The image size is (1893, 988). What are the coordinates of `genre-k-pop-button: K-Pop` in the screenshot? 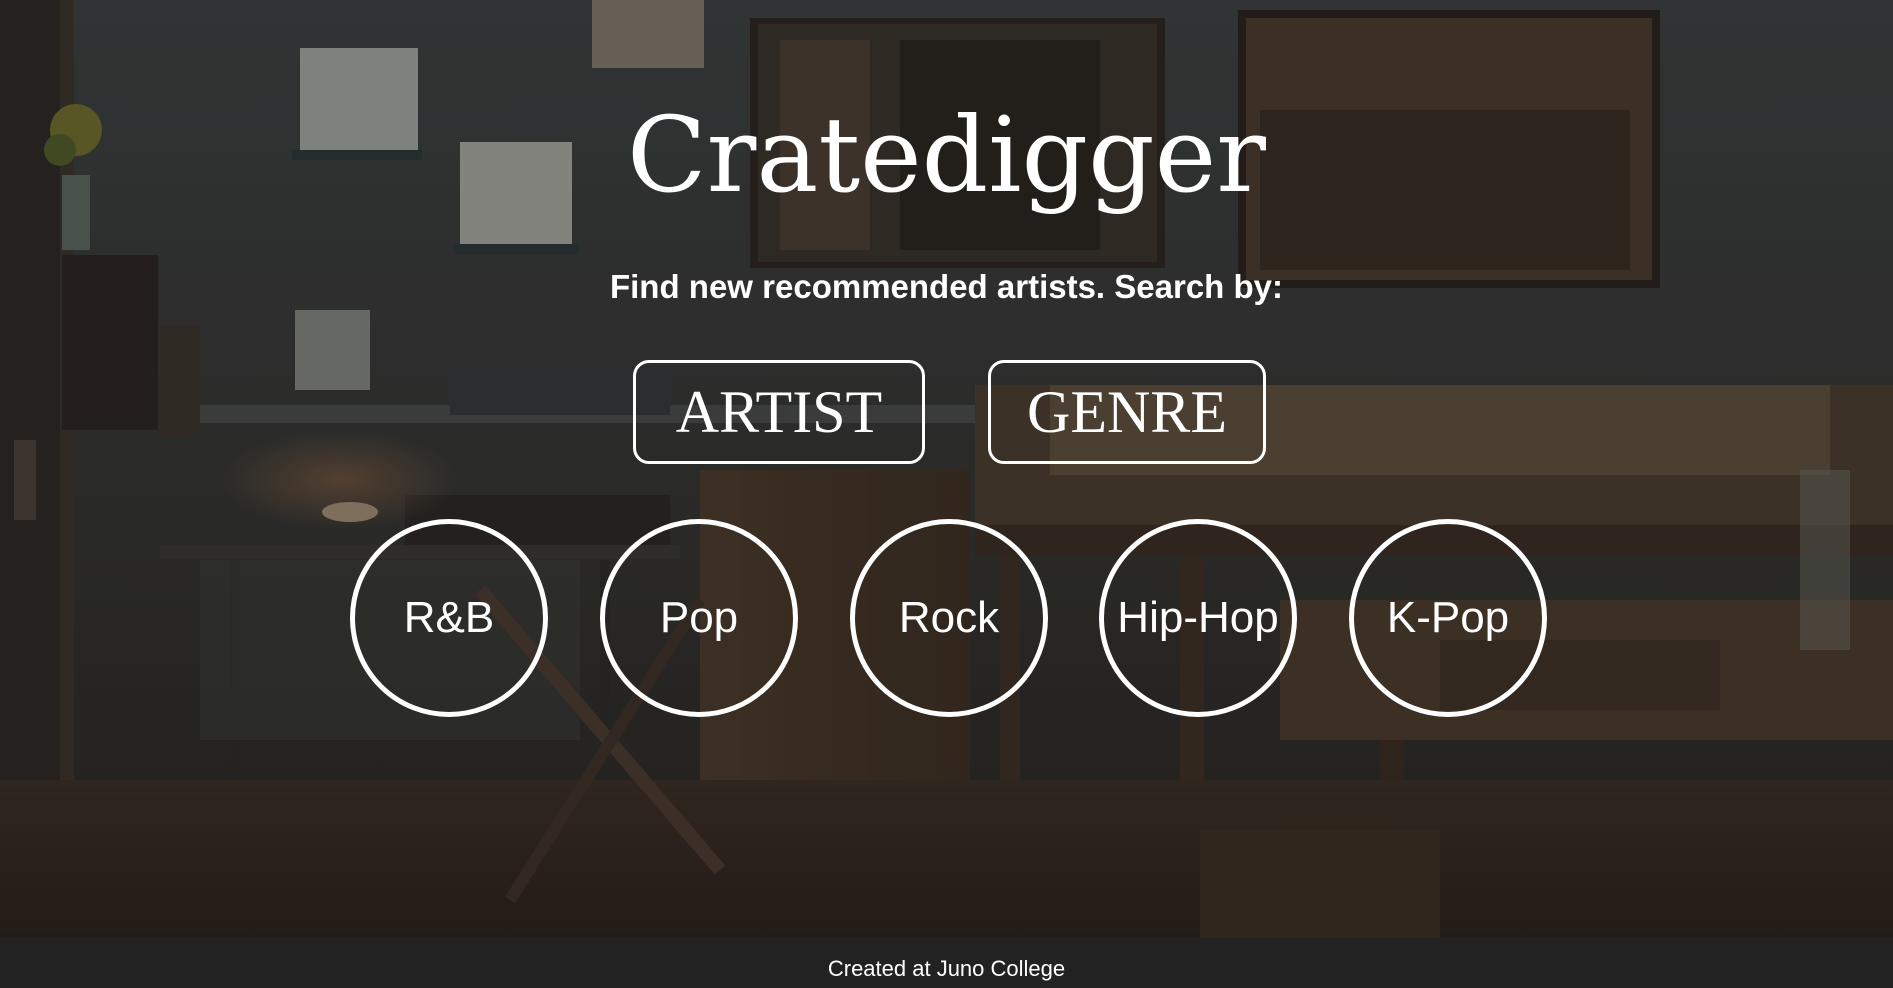 It's located at (1448, 618).